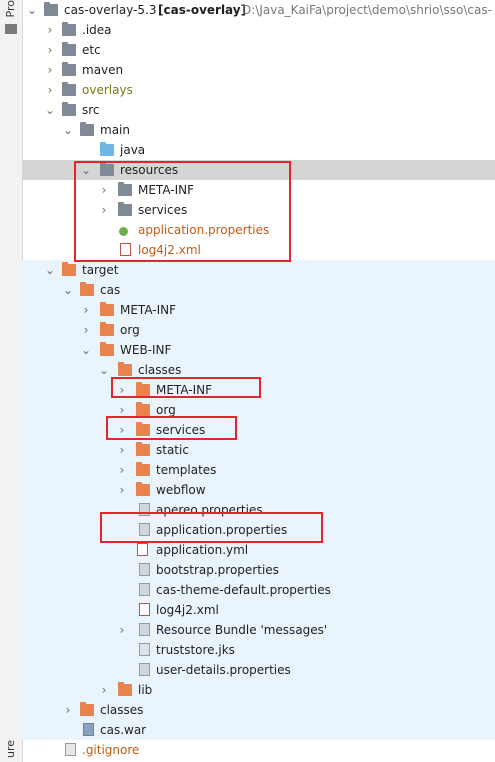 The height and width of the screenshot is (762, 495). I want to click on tree-row: ⌄ src, so click(258, 110).